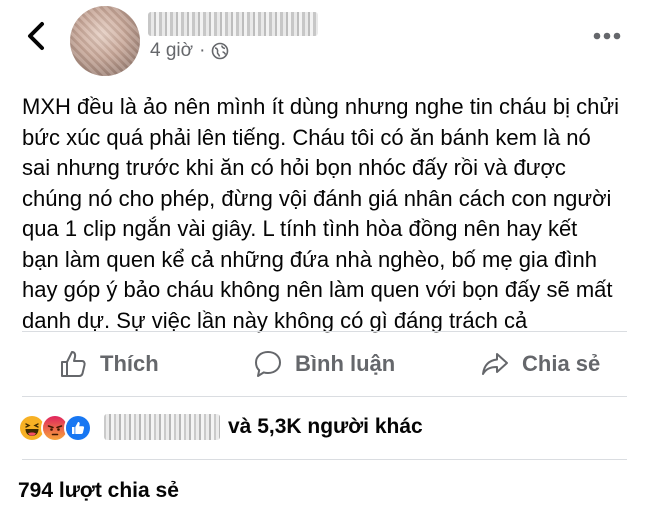 The height and width of the screenshot is (532, 645). Describe the element at coordinates (98, 491) in the screenshot. I see `share-count: 794 lượt chia sẻ` at that location.